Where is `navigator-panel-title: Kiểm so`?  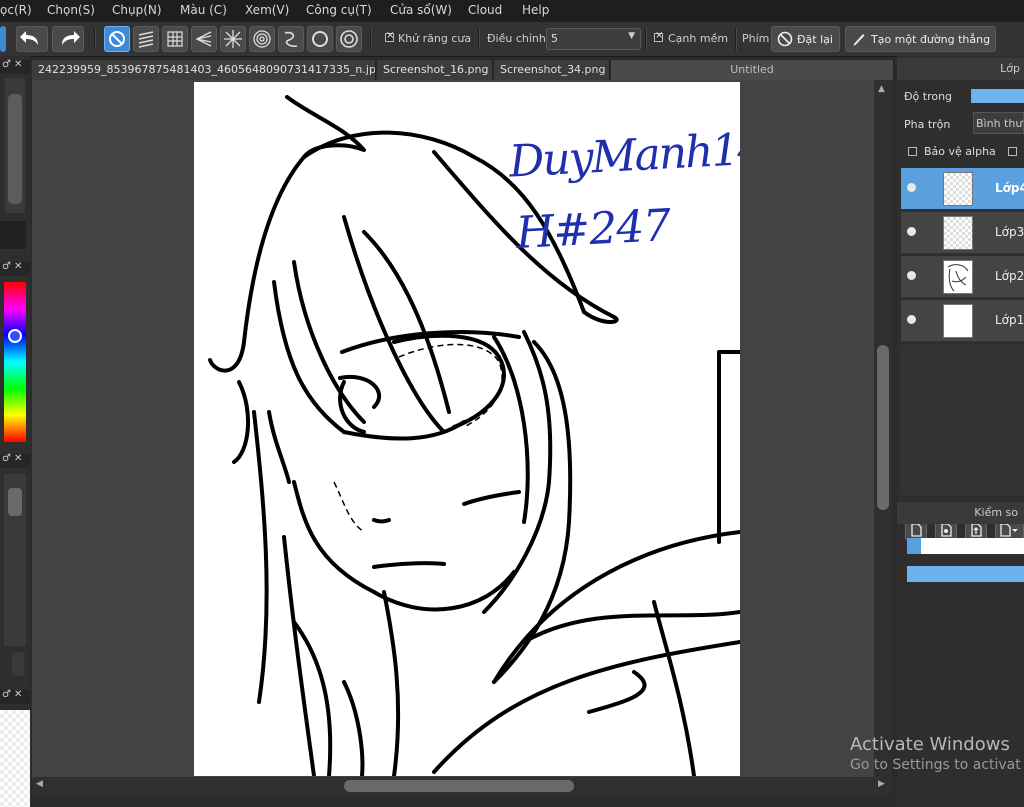 navigator-panel-title: Kiểm so is located at coordinates (960, 513).